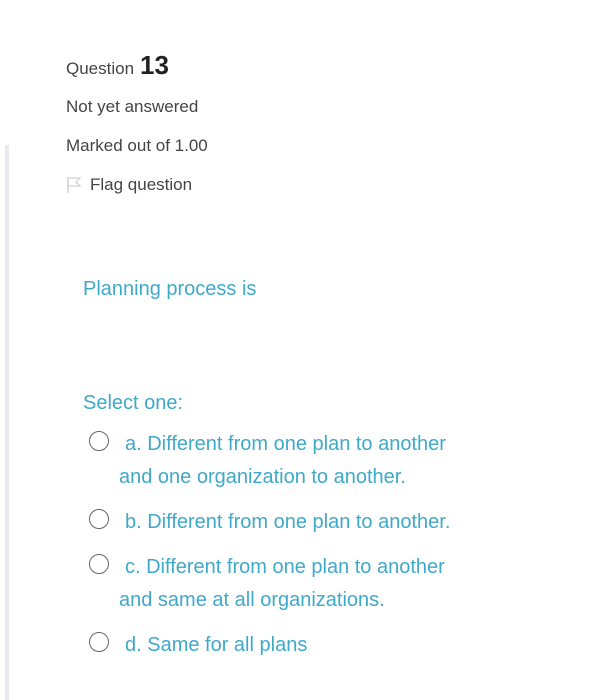 The height and width of the screenshot is (700, 607). What do you see at coordinates (133, 403) in the screenshot?
I see `answer-prompt: Select one:` at bounding box center [133, 403].